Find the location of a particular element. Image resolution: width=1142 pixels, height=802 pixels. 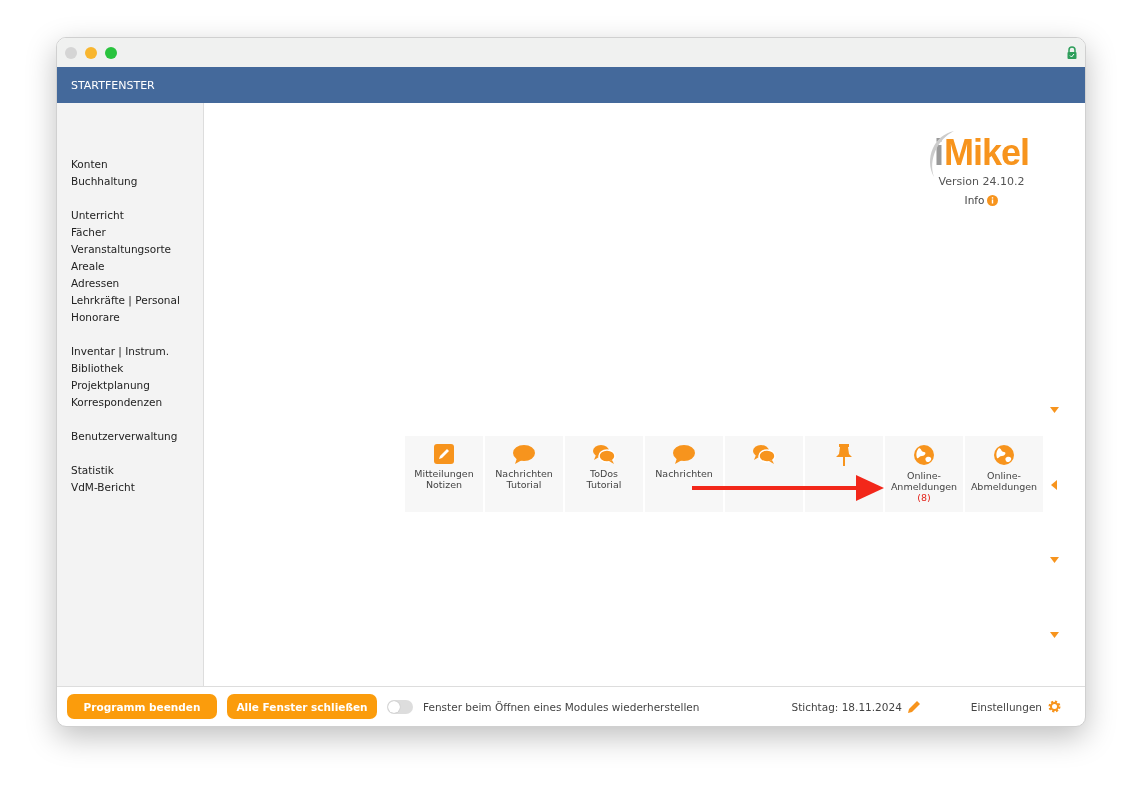

minimize-button is located at coordinates (91, 52).